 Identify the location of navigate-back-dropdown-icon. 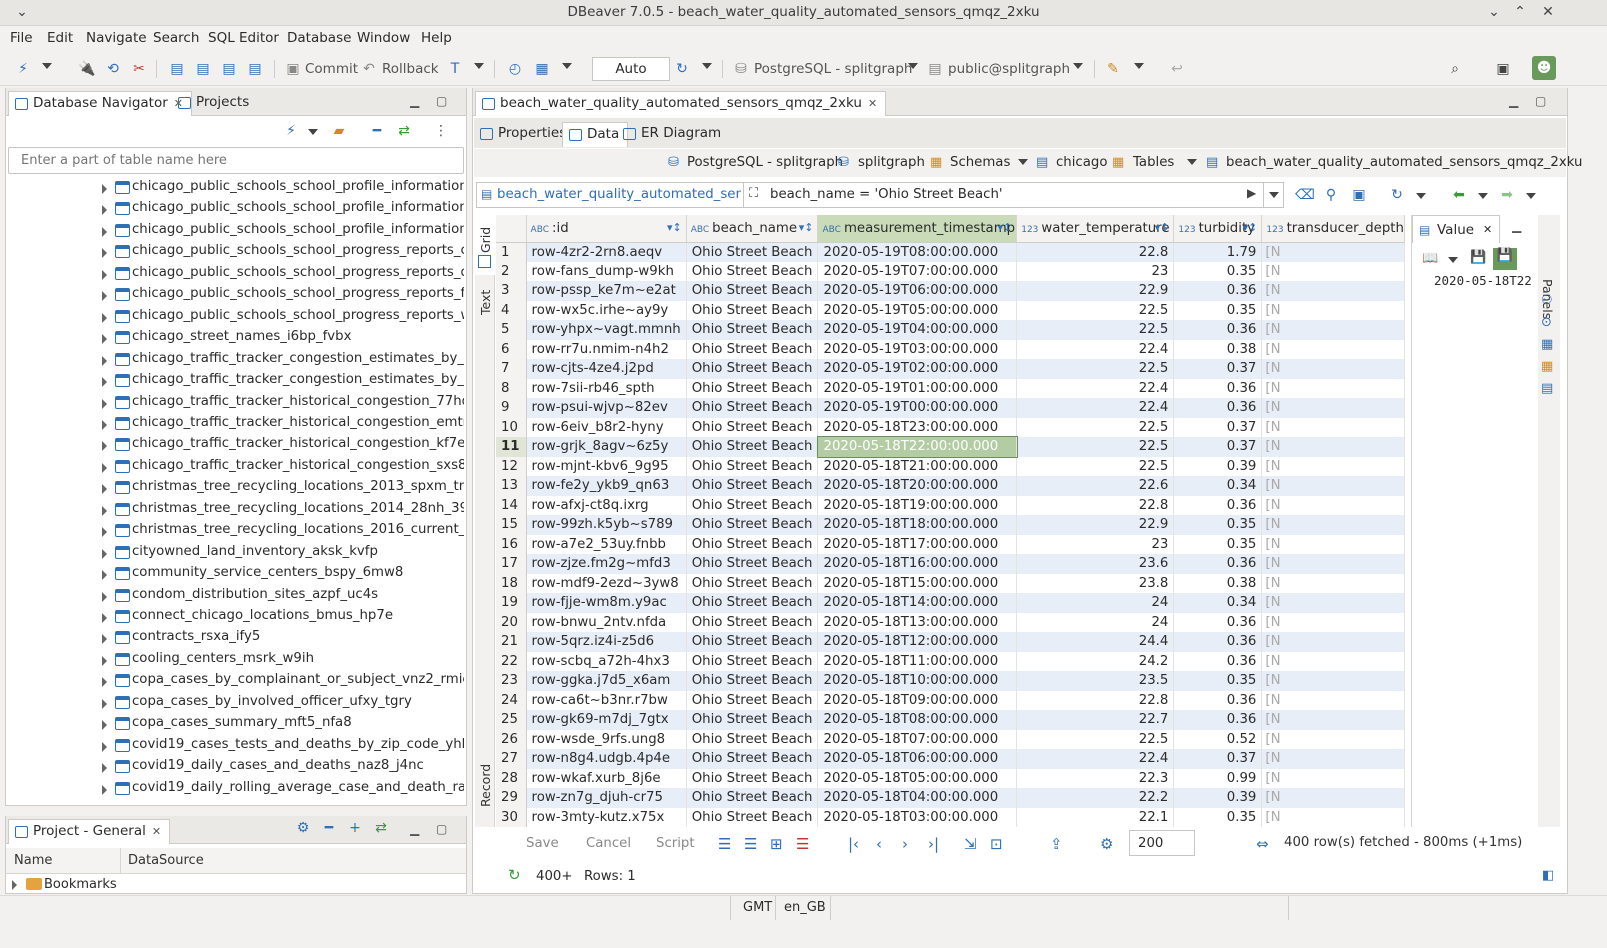
(1483, 196).